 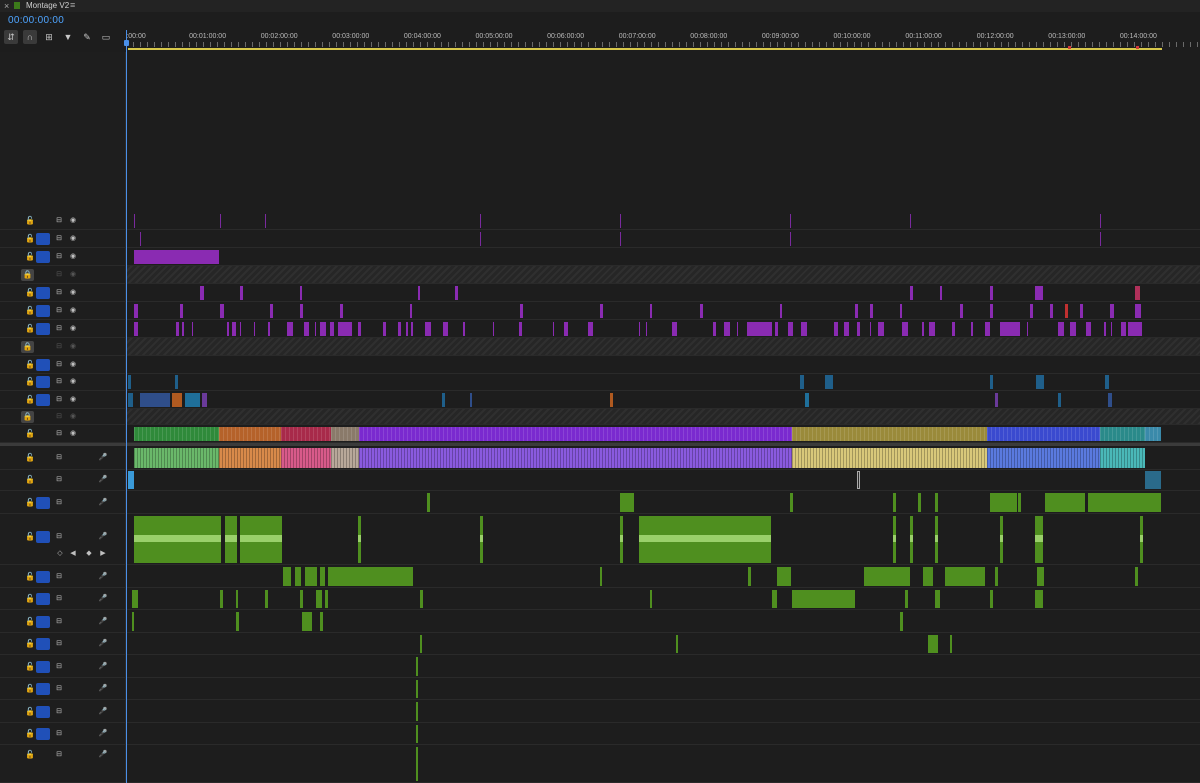 I want to click on track-target-a7, so click(x=43, y=622).